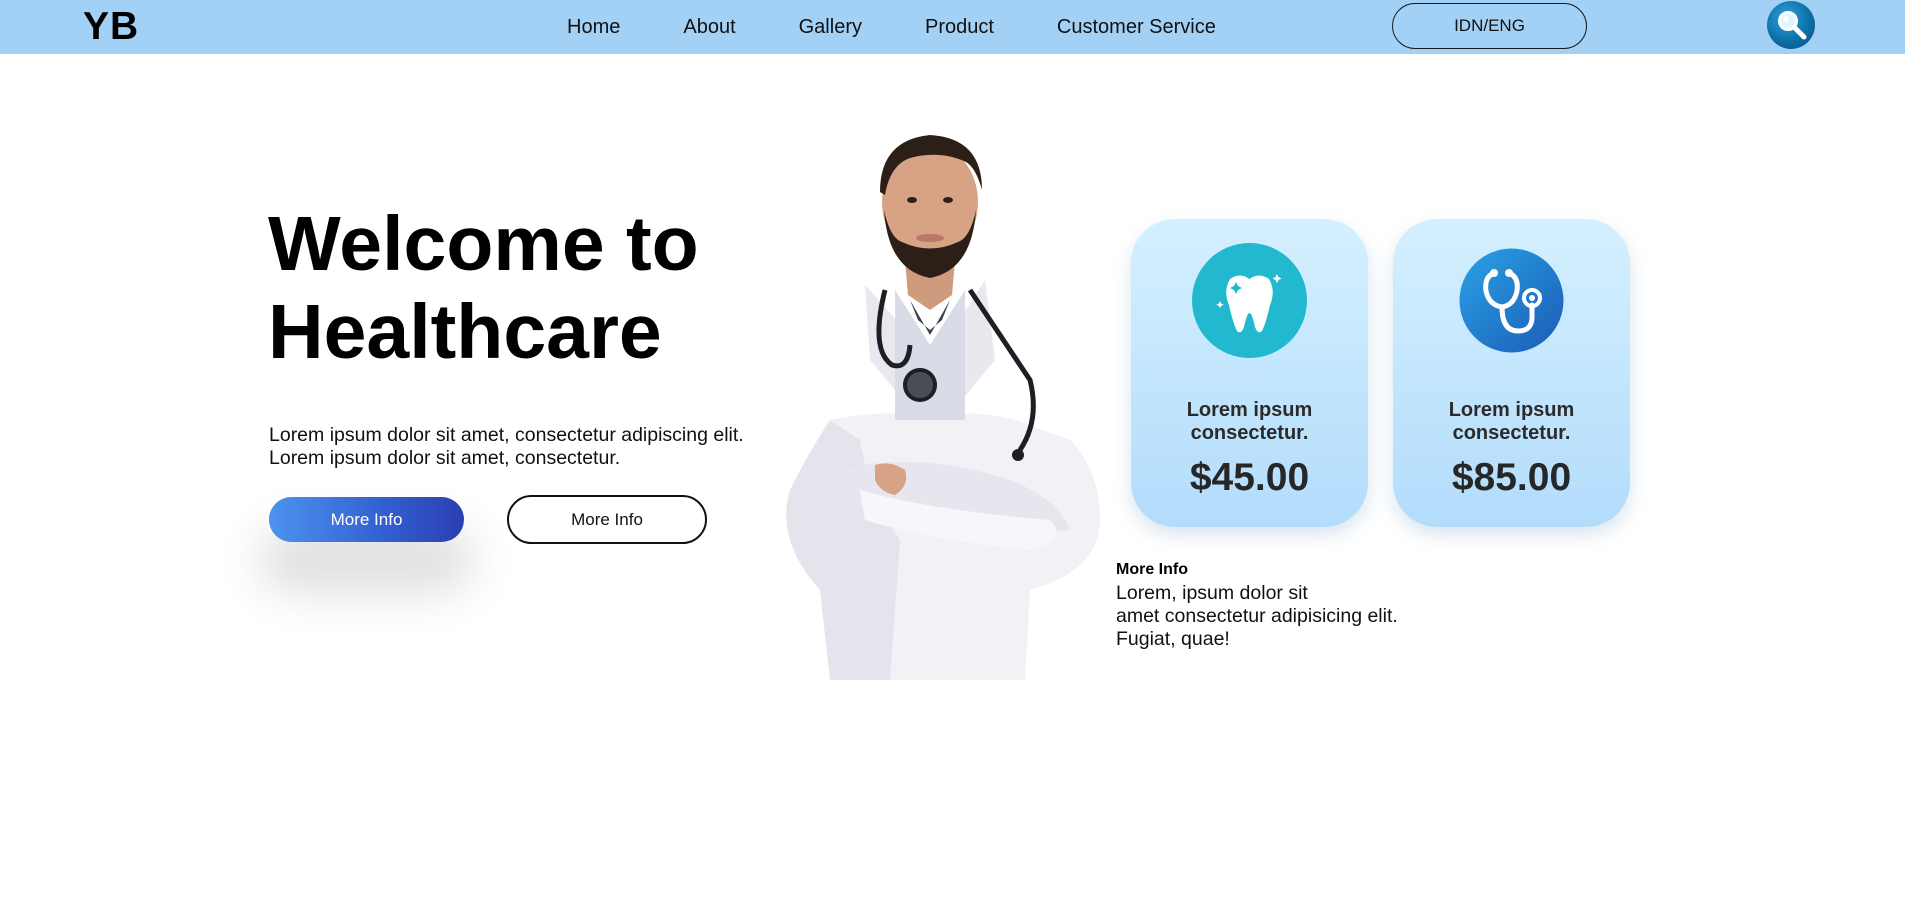  Describe the element at coordinates (607, 519) in the screenshot. I see `more-info-outline-button: More Info` at that location.